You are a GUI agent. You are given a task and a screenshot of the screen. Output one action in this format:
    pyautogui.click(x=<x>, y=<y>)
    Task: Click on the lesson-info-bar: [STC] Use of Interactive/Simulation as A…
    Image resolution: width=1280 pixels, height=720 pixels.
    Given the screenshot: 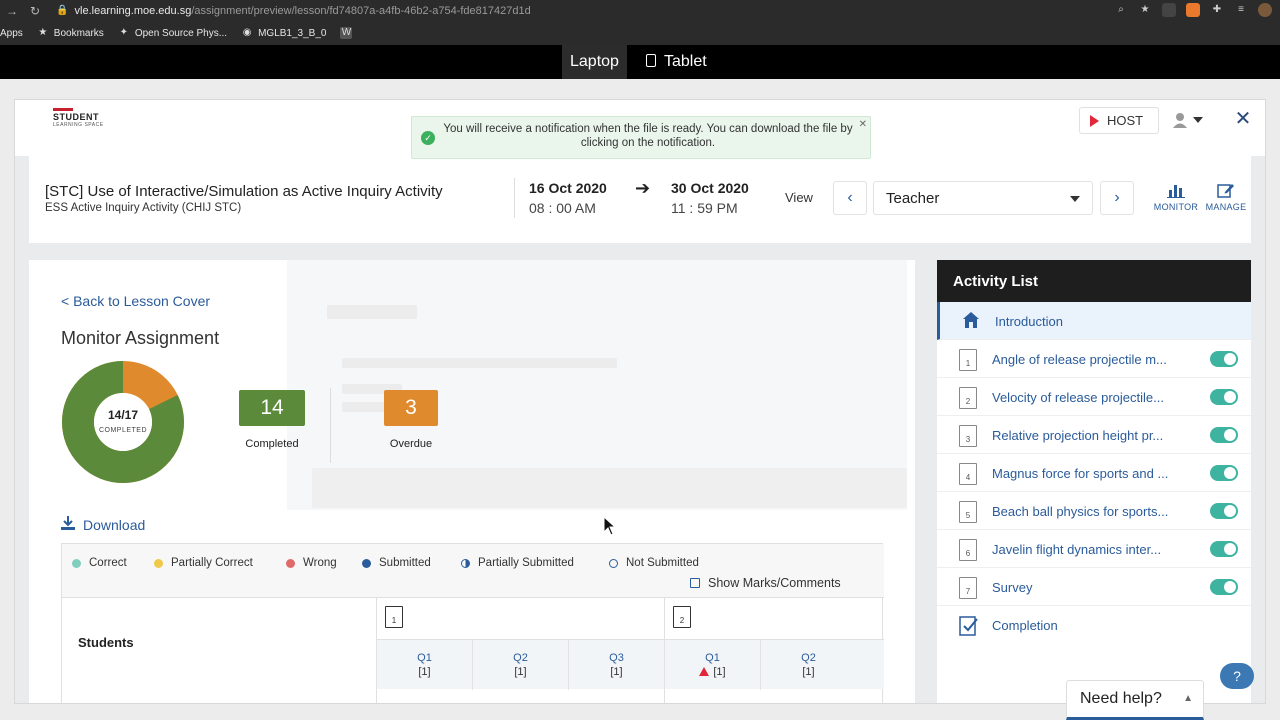 What is the action you would take?
    pyautogui.click(x=640, y=198)
    